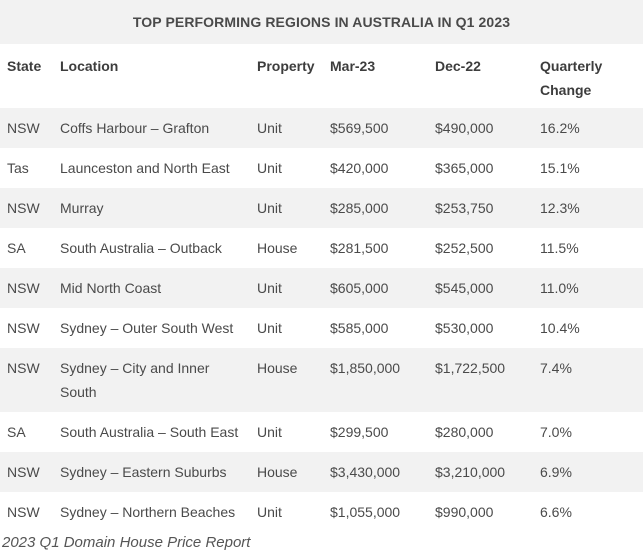 The height and width of the screenshot is (560, 643). Describe the element at coordinates (359, 248) in the screenshot. I see `cell-mar23: $281,500` at that location.